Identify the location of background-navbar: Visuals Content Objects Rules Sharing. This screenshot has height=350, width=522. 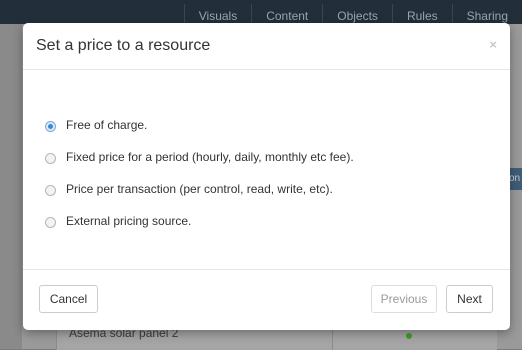
(261, 12).